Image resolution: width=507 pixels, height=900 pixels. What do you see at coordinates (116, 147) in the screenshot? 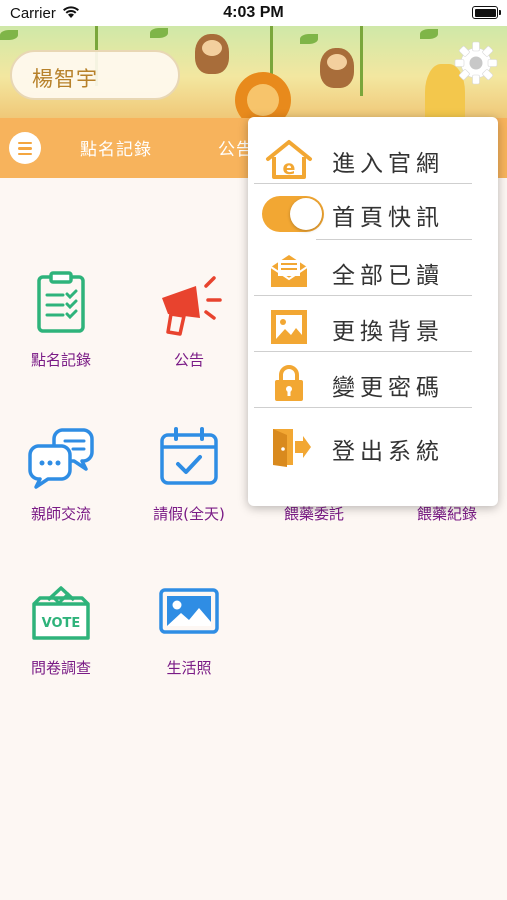
I see `tab-attendance: 點名記錄` at bounding box center [116, 147].